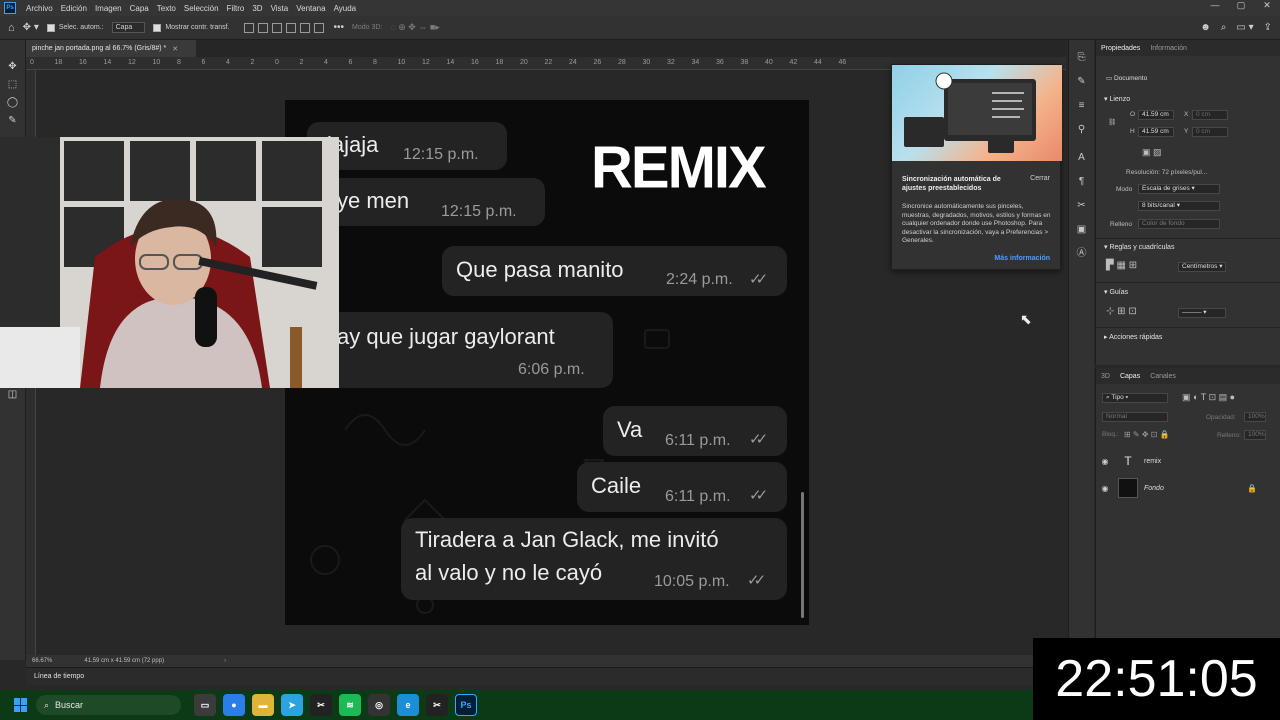 The width and height of the screenshot is (1280, 720). What do you see at coordinates (166, 8) in the screenshot?
I see `menu-texto: Texto` at bounding box center [166, 8].